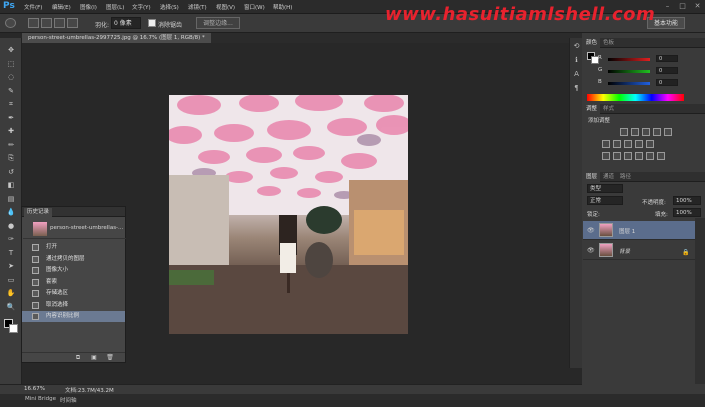 The width and height of the screenshot is (705, 407). What do you see at coordinates (73, 282) in the screenshot?
I see `history-item: 套索` at bounding box center [73, 282].